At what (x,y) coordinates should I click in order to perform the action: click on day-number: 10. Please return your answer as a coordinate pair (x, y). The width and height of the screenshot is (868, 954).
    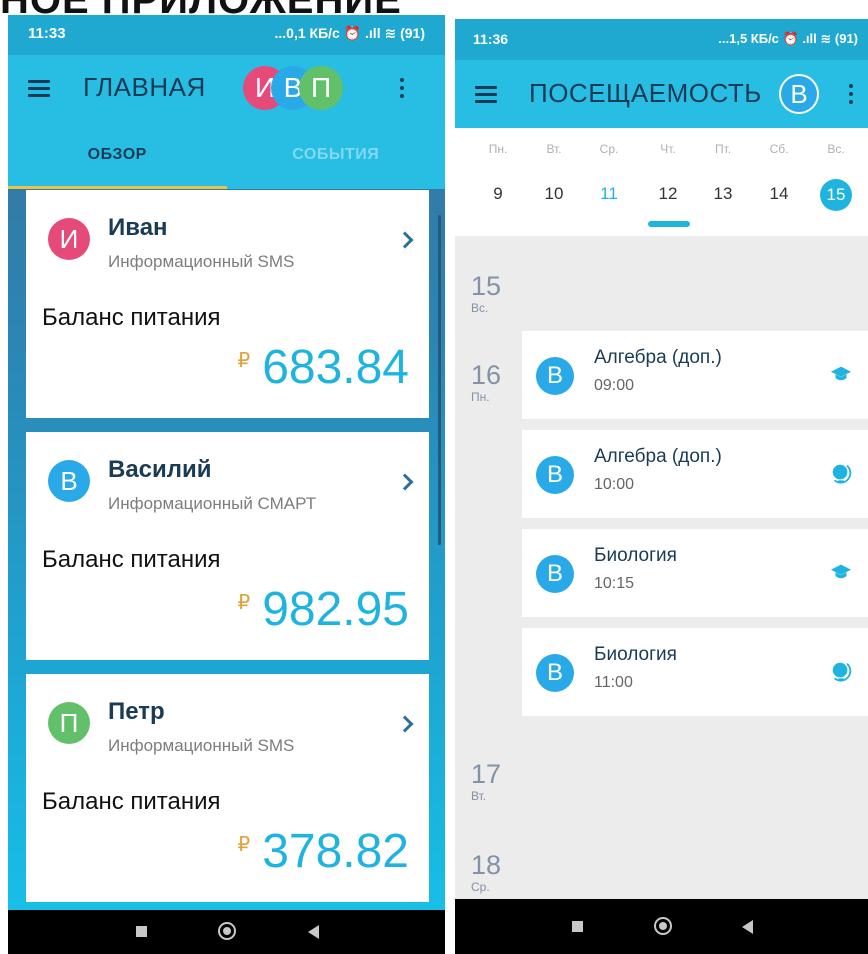
    Looking at the image, I should click on (554, 194).